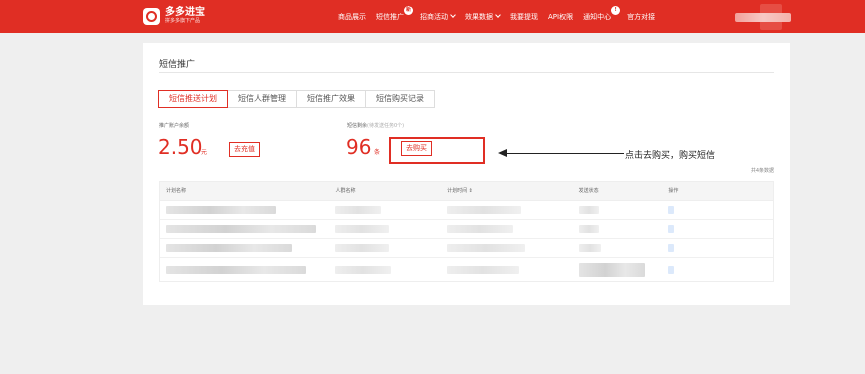 This screenshot has height=374, width=865. I want to click on nav-label: 短信推广, so click(390, 16).